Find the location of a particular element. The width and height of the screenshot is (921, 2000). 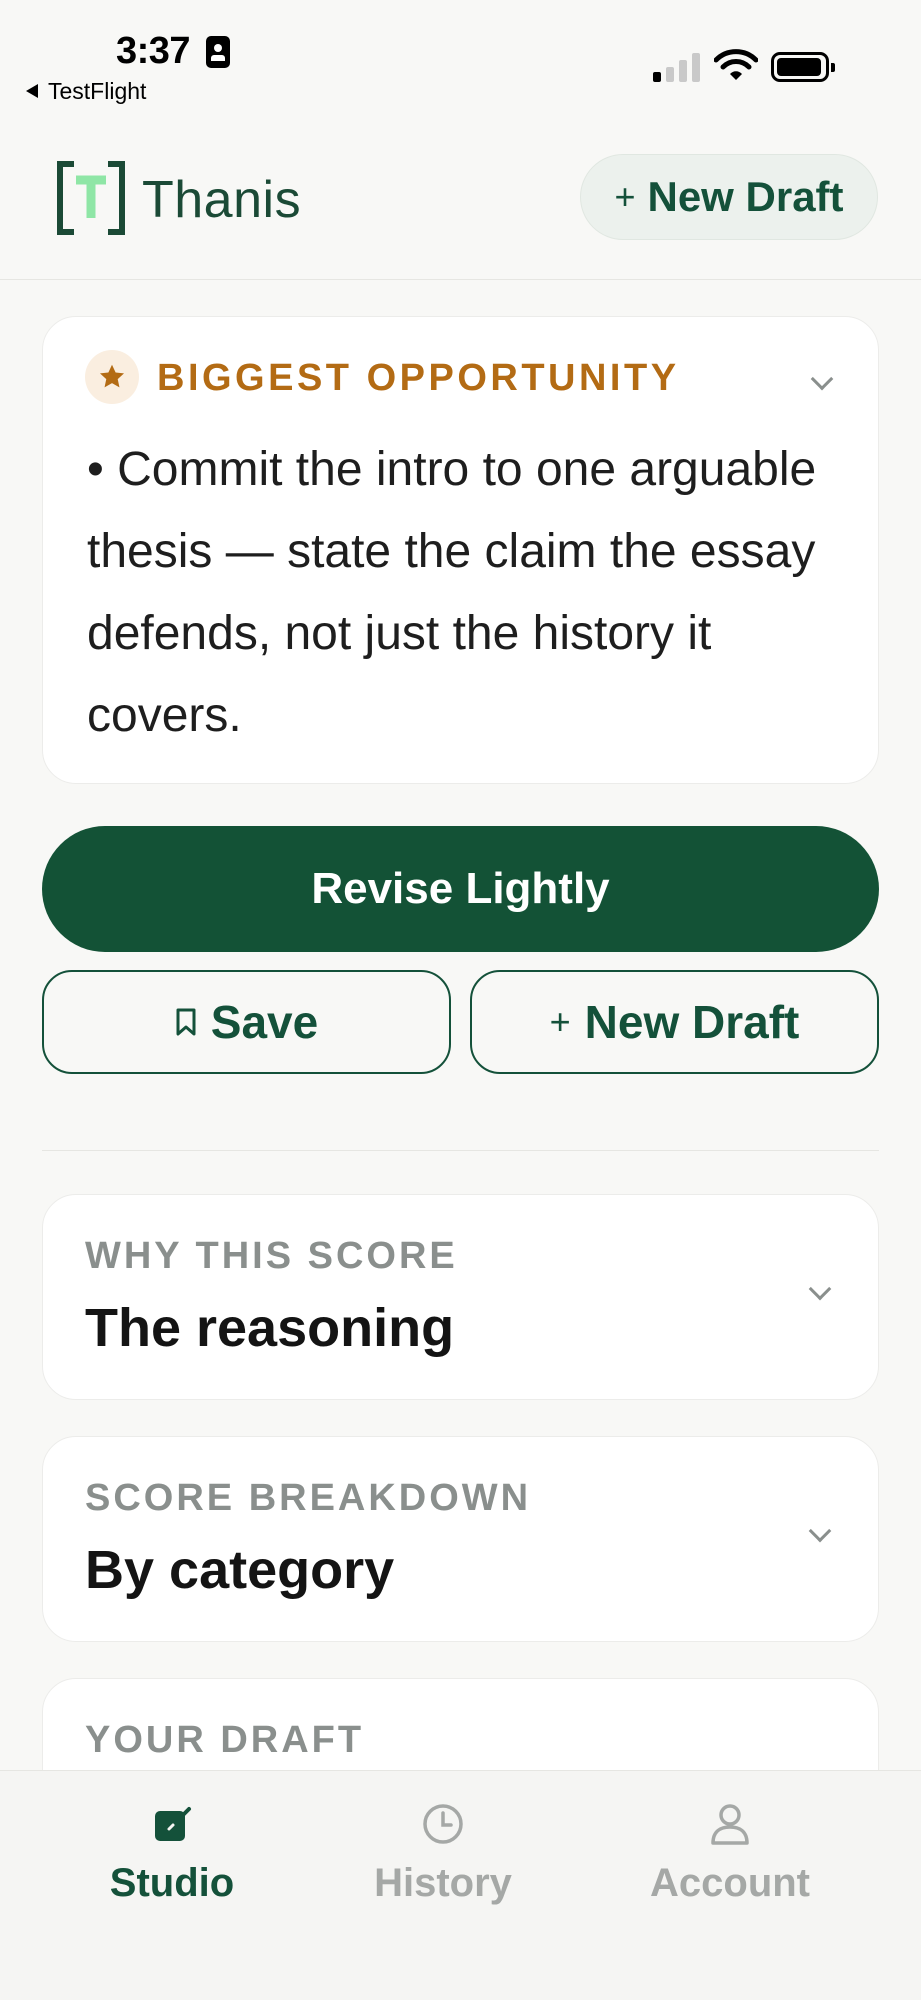

battery-icon is located at coordinates (800, 67).